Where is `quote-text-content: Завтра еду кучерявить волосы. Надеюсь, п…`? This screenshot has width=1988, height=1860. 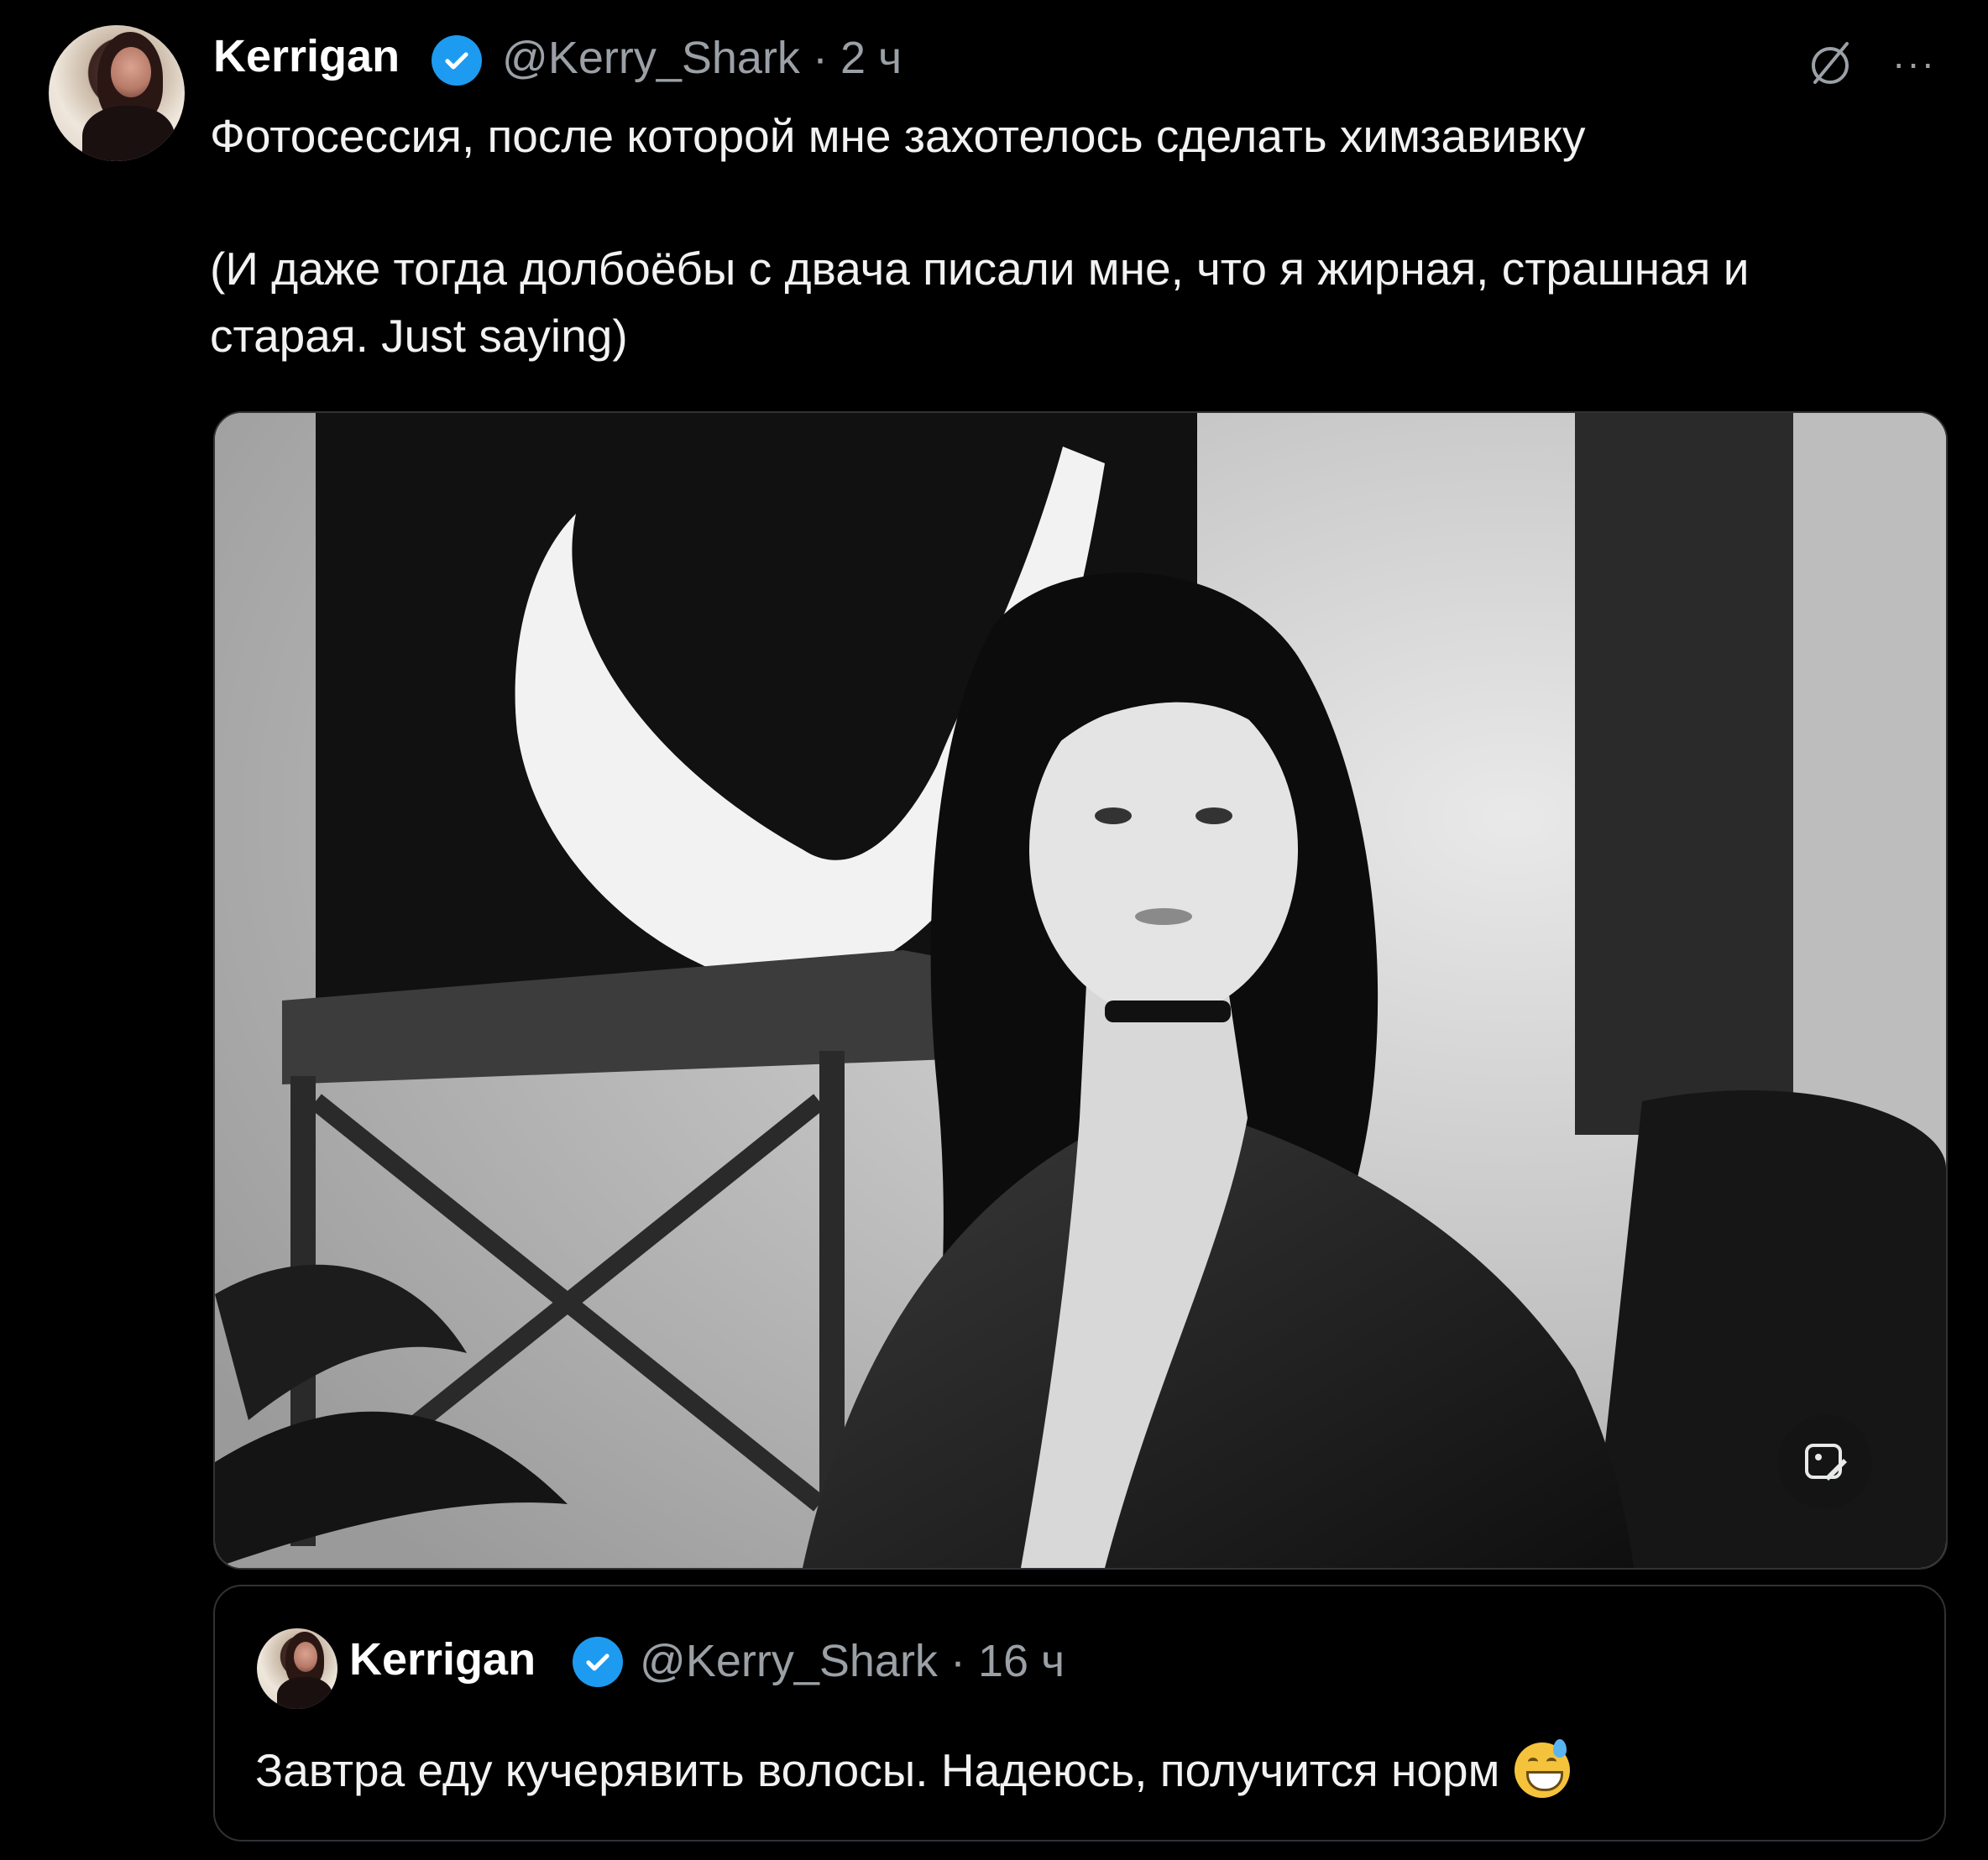 quote-text-content: Завтра еду кучерявить волосы. Надеюсь, п… is located at coordinates (877, 1770).